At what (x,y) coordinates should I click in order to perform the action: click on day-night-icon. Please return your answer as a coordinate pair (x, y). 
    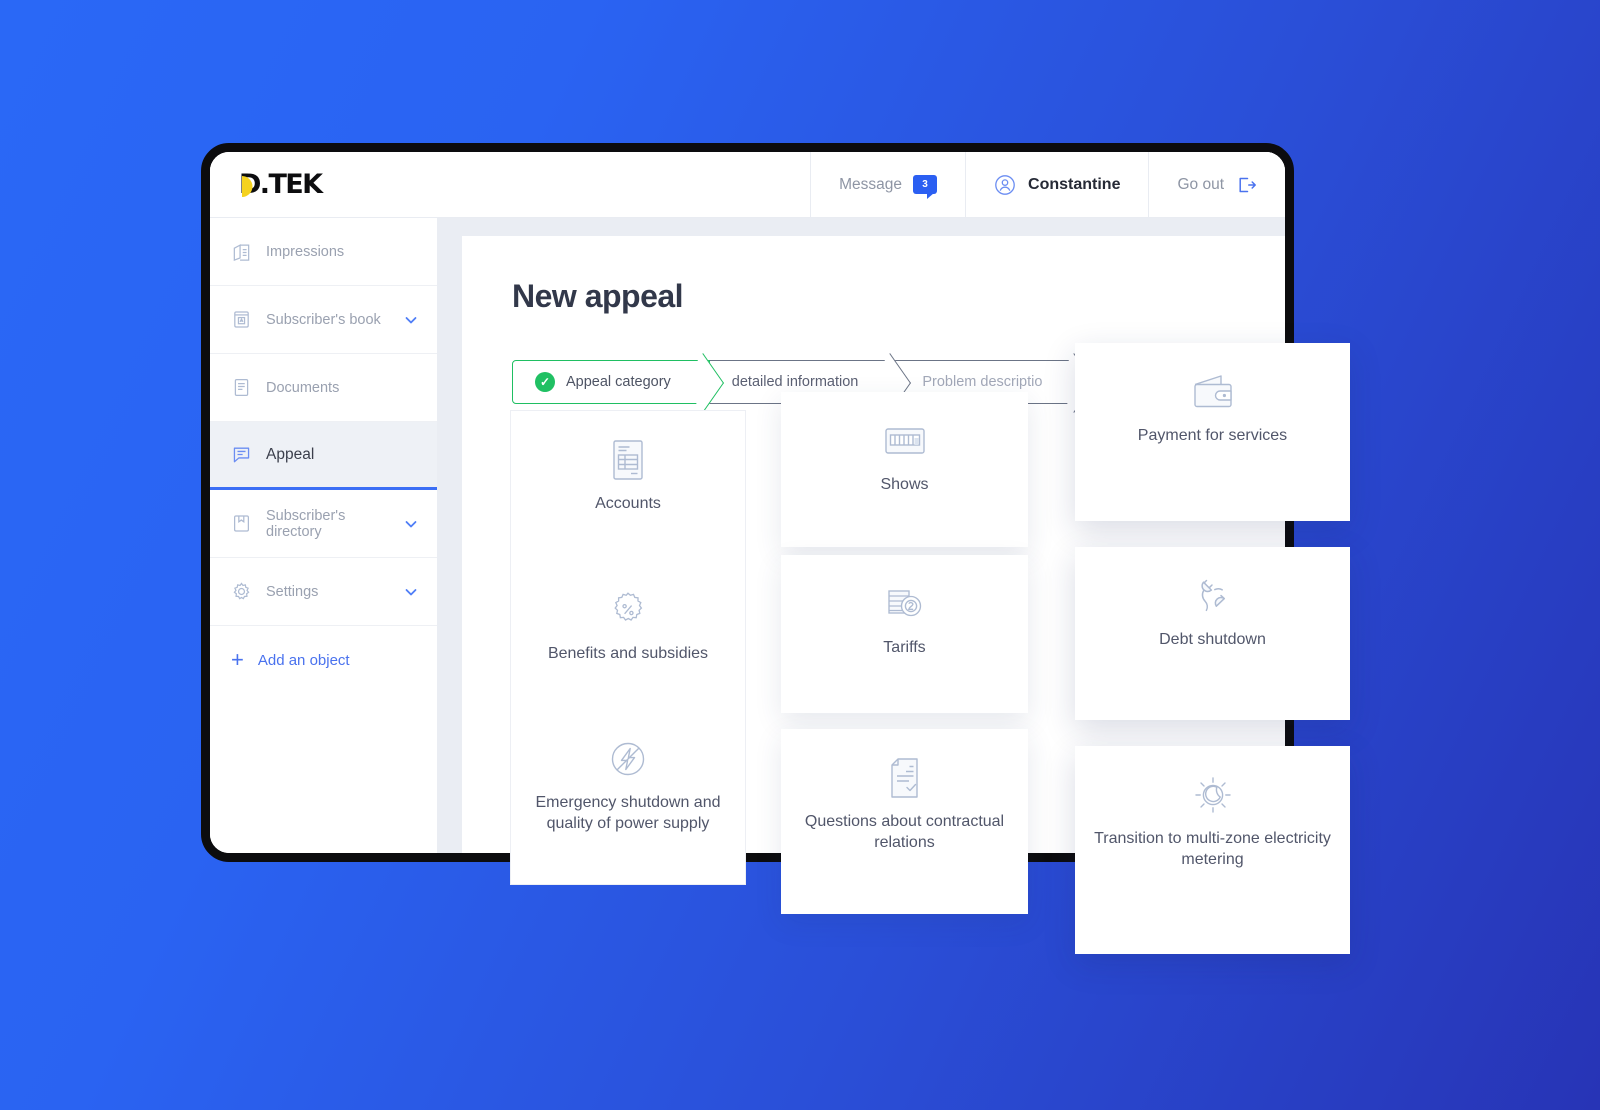
    Looking at the image, I should click on (1213, 795).